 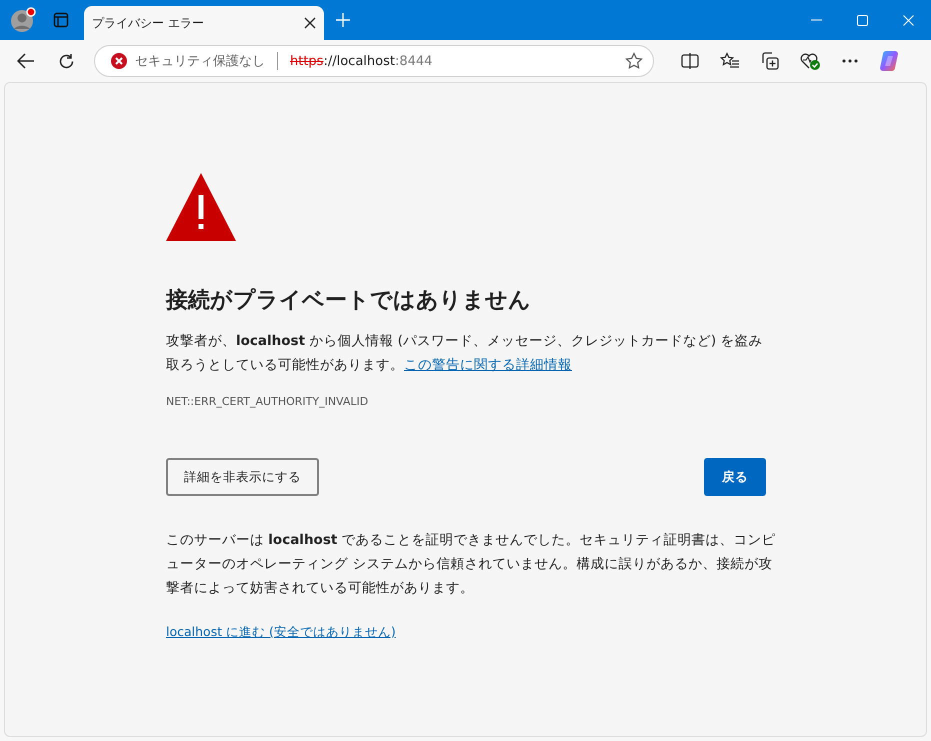 What do you see at coordinates (735, 477) in the screenshot?
I see `back-button: 戻る` at bounding box center [735, 477].